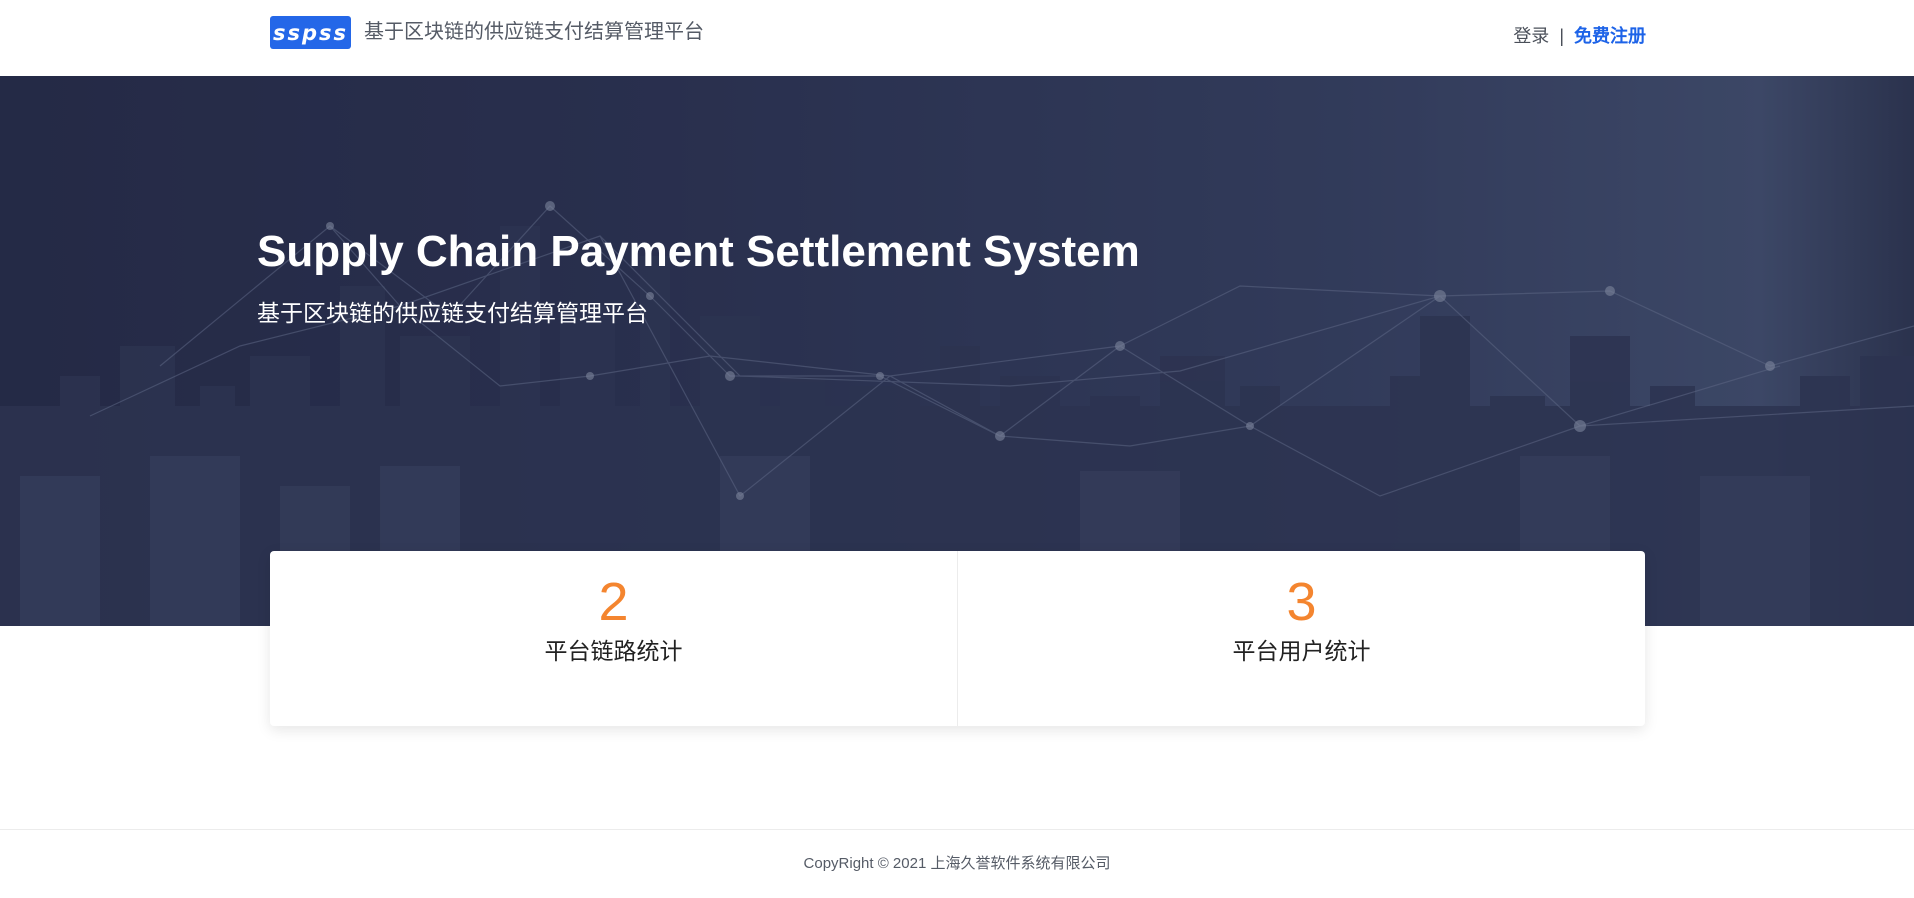 The height and width of the screenshot is (898, 1914). What do you see at coordinates (613, 651) in the screenshot?
I see `stat-label: 平台链路统计` at bounding box center [613, 651].